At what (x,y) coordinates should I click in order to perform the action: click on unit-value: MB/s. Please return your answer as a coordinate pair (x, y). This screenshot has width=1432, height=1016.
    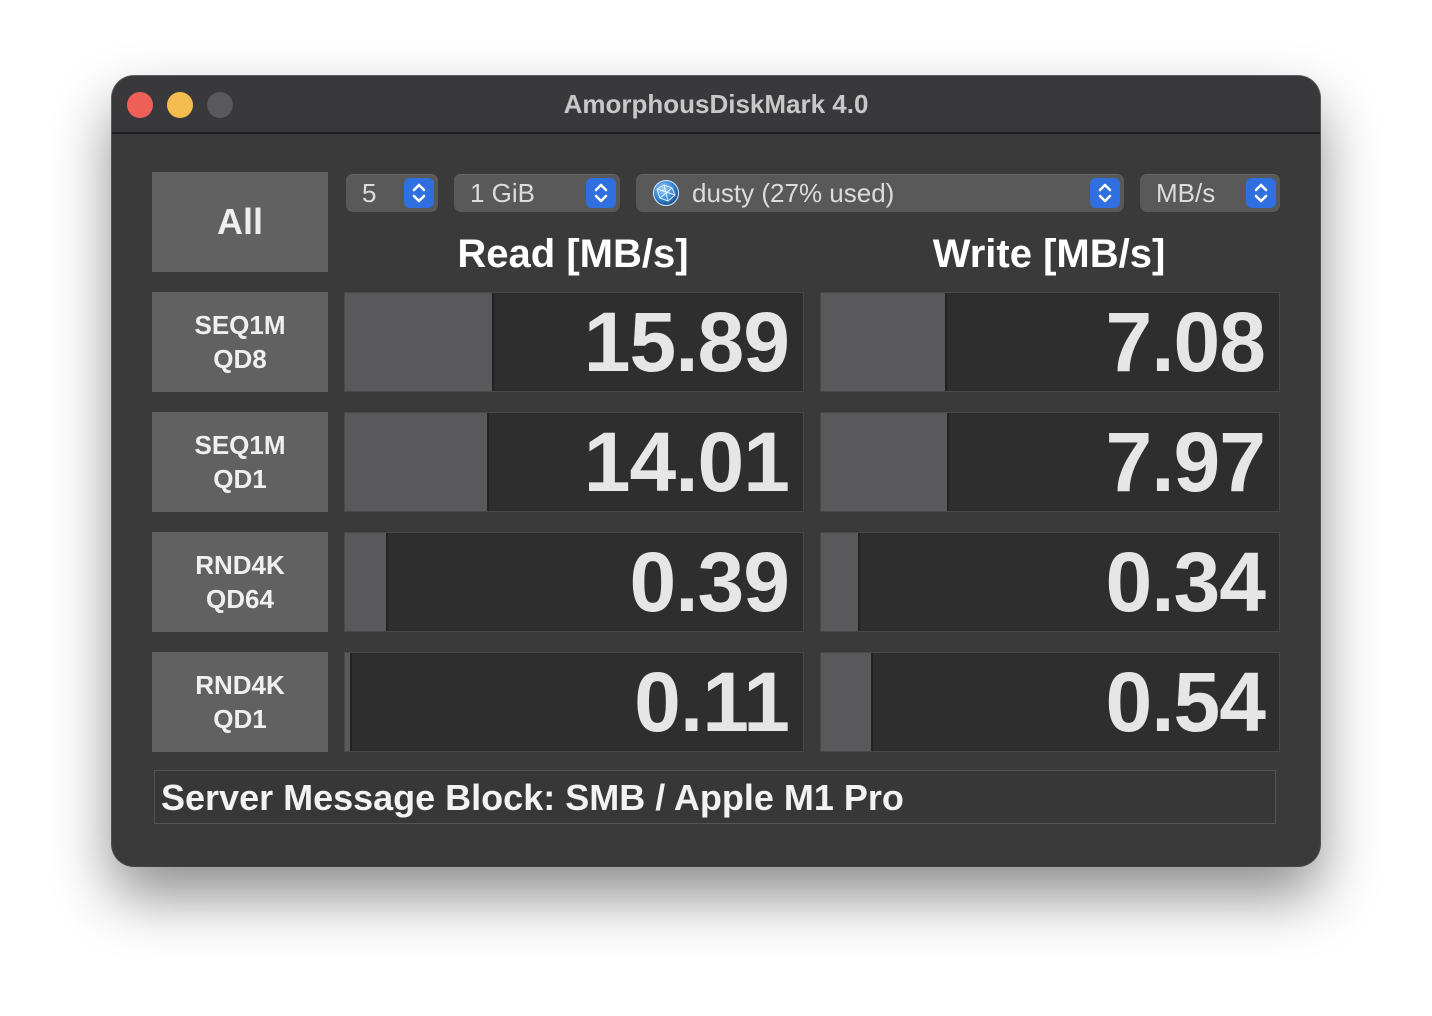
    Looking at the image, I should click on (1186, 193).